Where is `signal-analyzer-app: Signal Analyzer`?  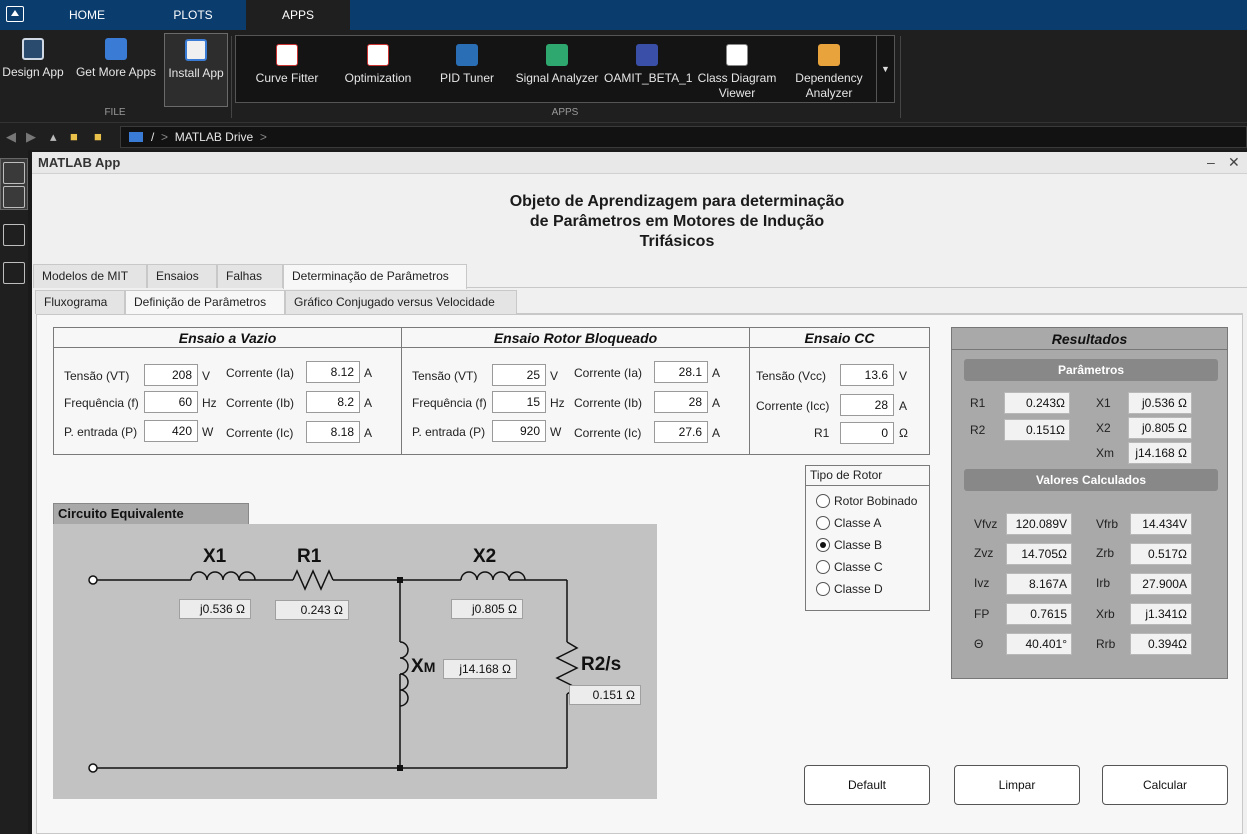
signal-analyzer-app: Signal Analyzer is located at coordinates (557, 65).